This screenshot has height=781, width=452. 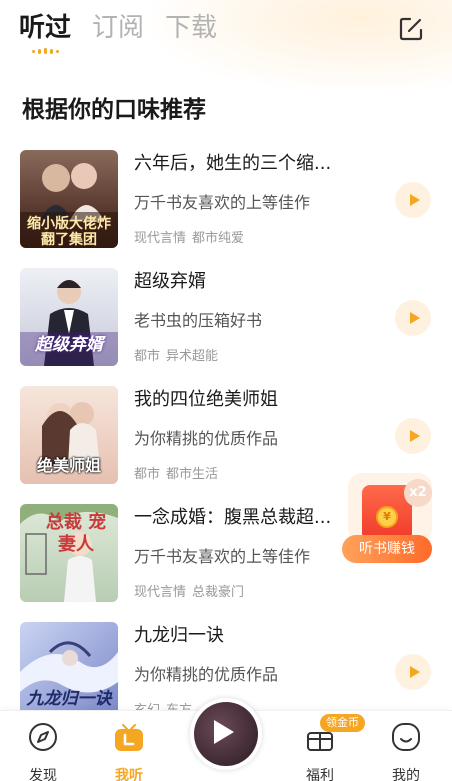 I want to click on book-tags: 现代言情 总裁豪门, so click(x=192, y=593).